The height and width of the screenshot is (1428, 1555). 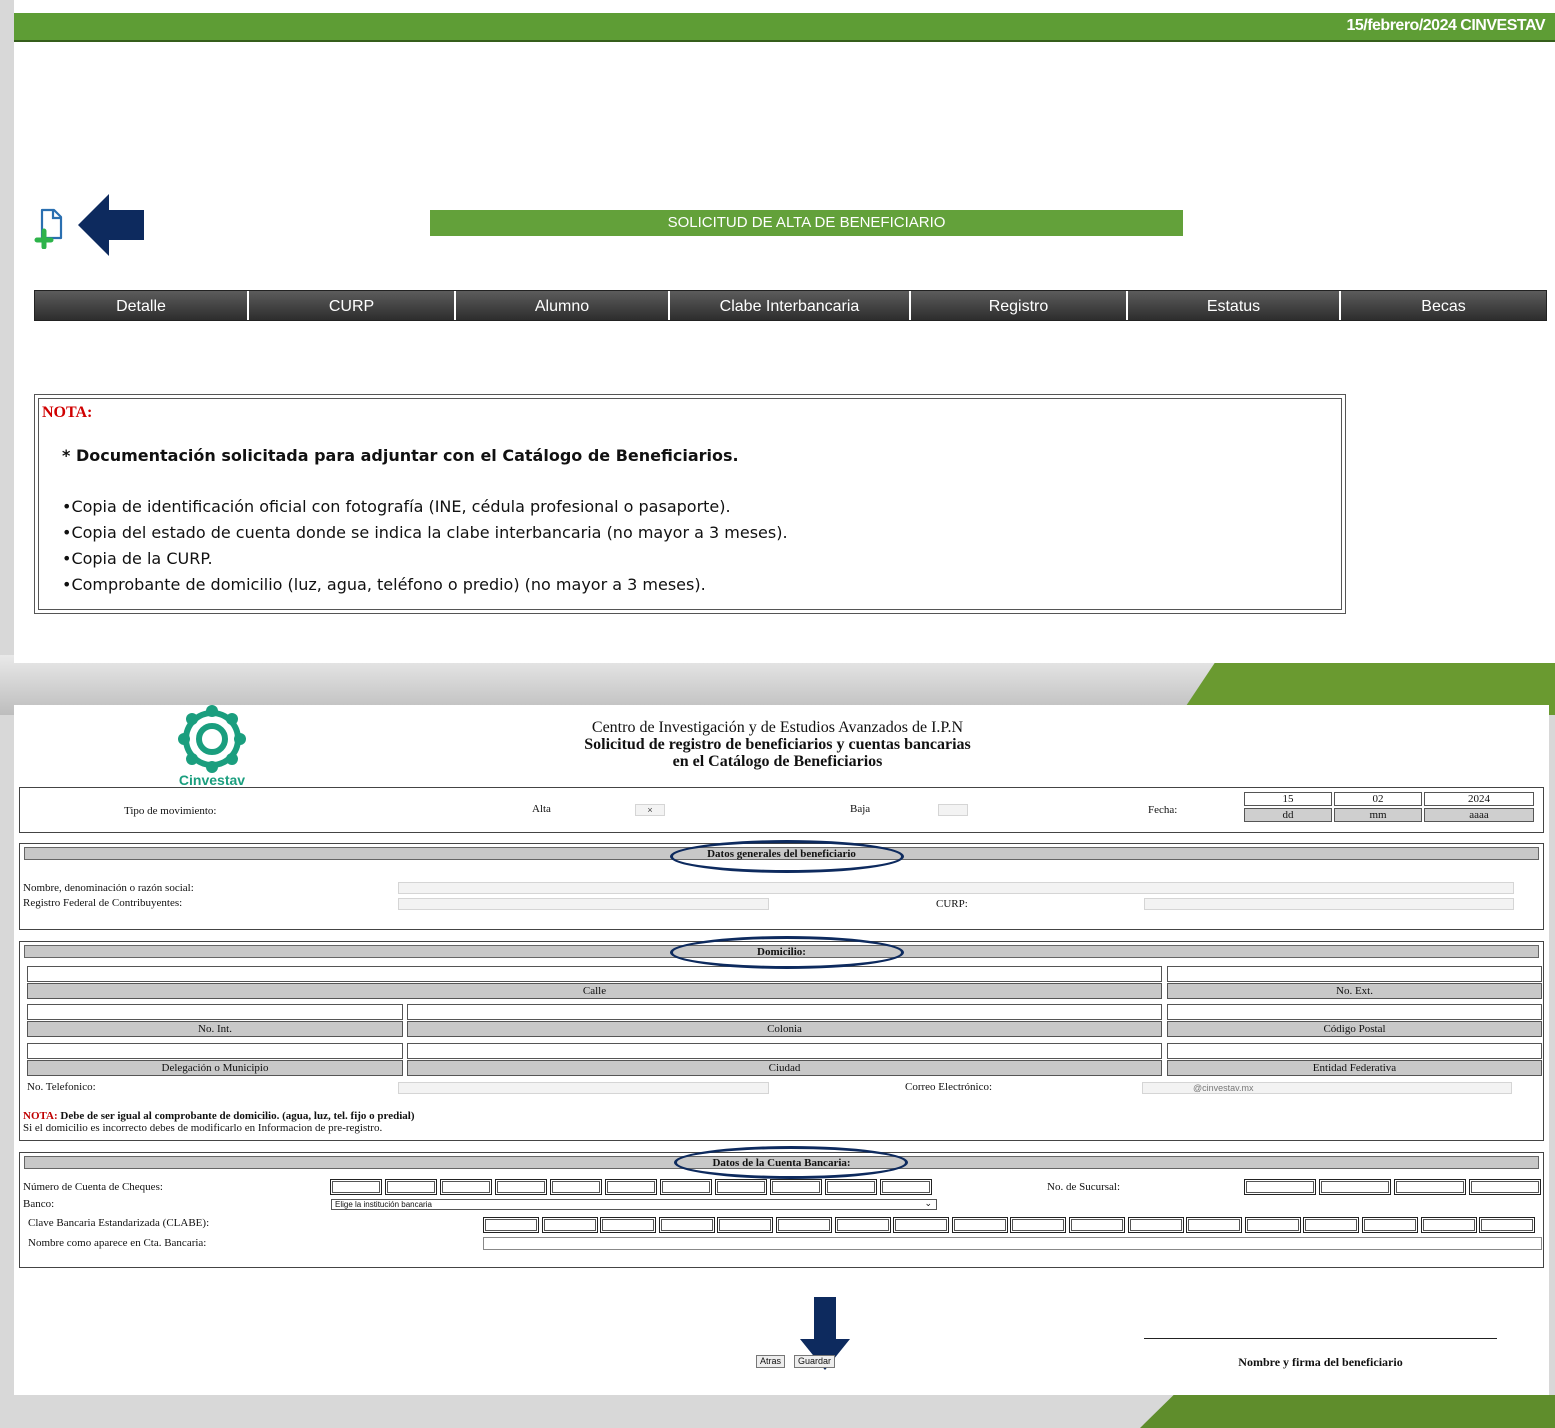 What do you see at coordinates (650, 810) in the screenshot?
I see `alta-checkbox: ×` at bounding box center [650, 810].